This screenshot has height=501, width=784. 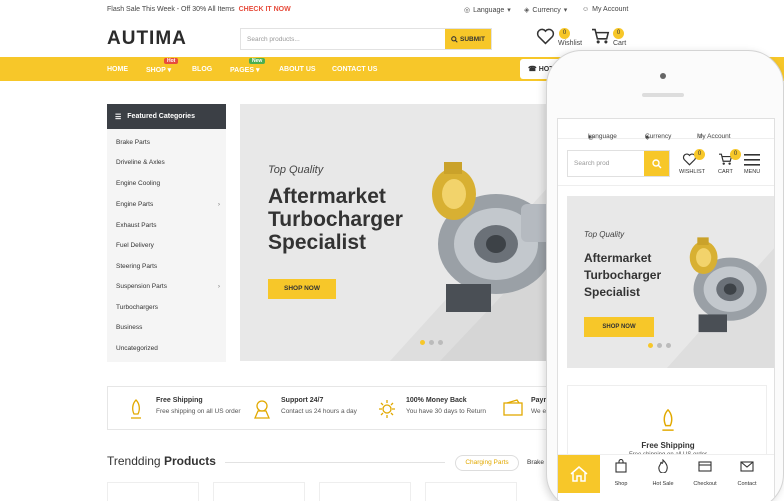 I want to click on category-item-engine-parts: Engine Parts ›, so click(x=168, y=204).